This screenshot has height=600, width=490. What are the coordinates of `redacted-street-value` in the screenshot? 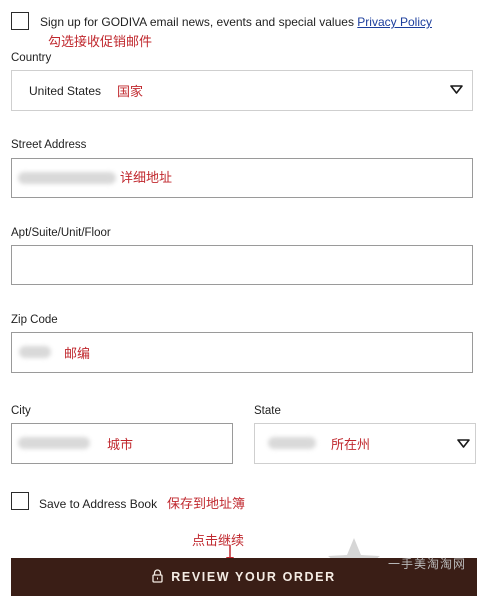 It's located at (67, 178).